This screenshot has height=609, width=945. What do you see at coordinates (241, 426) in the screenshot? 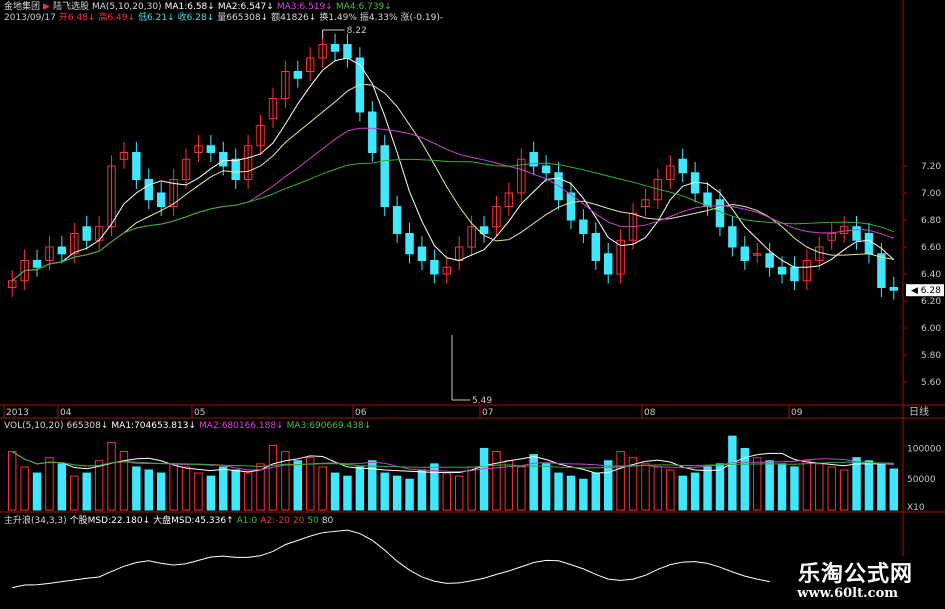
I see `vol-field-3: MA2:680166.188↓` at bounding box center [241, 426].